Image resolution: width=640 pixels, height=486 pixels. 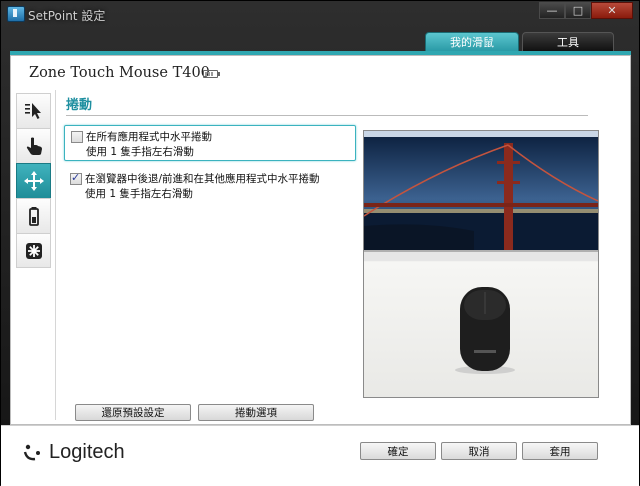 I want to click on side-tab-scroll, so click(x=33, y=180).